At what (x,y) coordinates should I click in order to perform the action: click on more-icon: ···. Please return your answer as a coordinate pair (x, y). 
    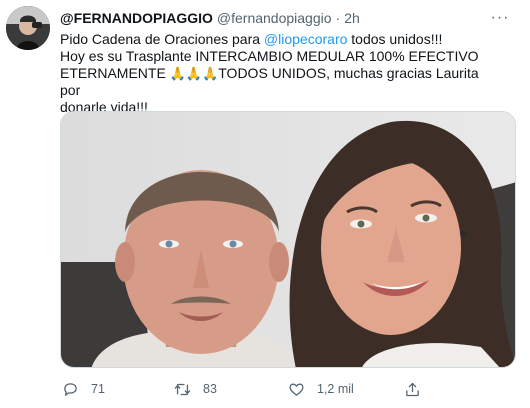
    Looking at the image, I should click on (500, 18).